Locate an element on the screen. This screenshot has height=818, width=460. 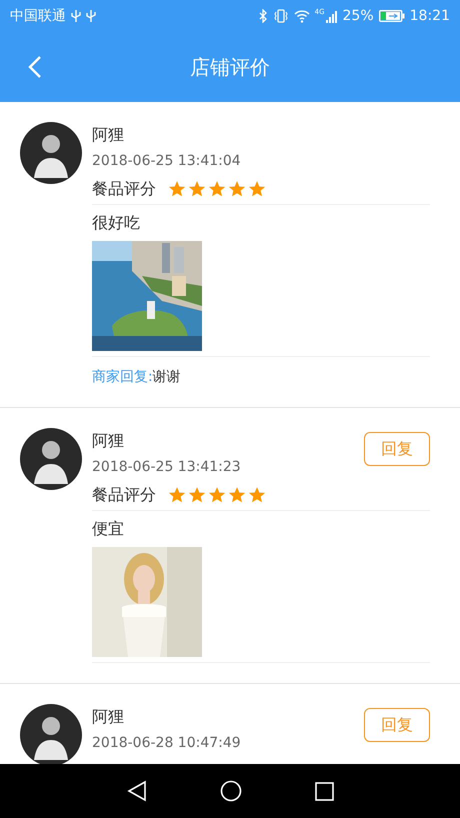
review-date: 2018-06-25 13:41:23 is located at coordinates (166, 467).